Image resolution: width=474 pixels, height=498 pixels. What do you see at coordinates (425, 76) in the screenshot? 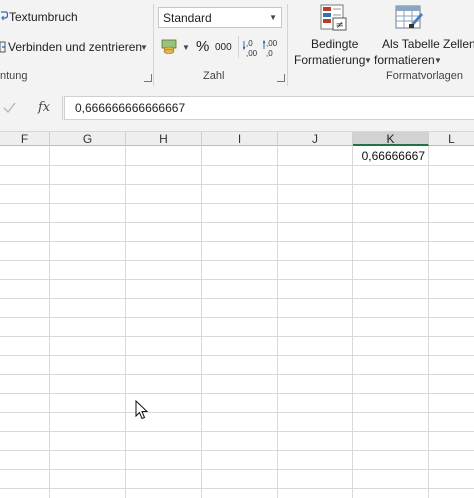
I see `styles-group-label: Formatvorlagen` at bounding box center [425, 76].